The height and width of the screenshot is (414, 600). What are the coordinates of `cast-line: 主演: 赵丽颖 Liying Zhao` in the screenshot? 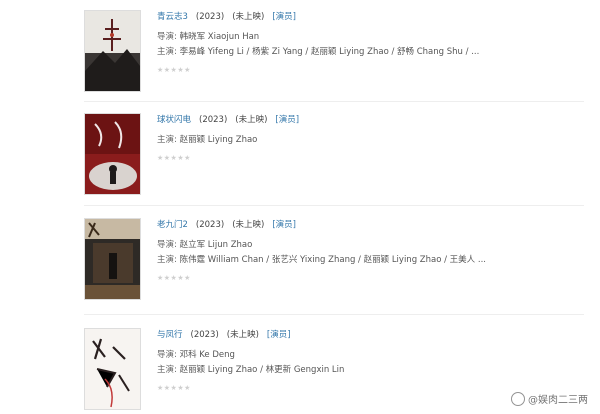 It's located at (367, 140).